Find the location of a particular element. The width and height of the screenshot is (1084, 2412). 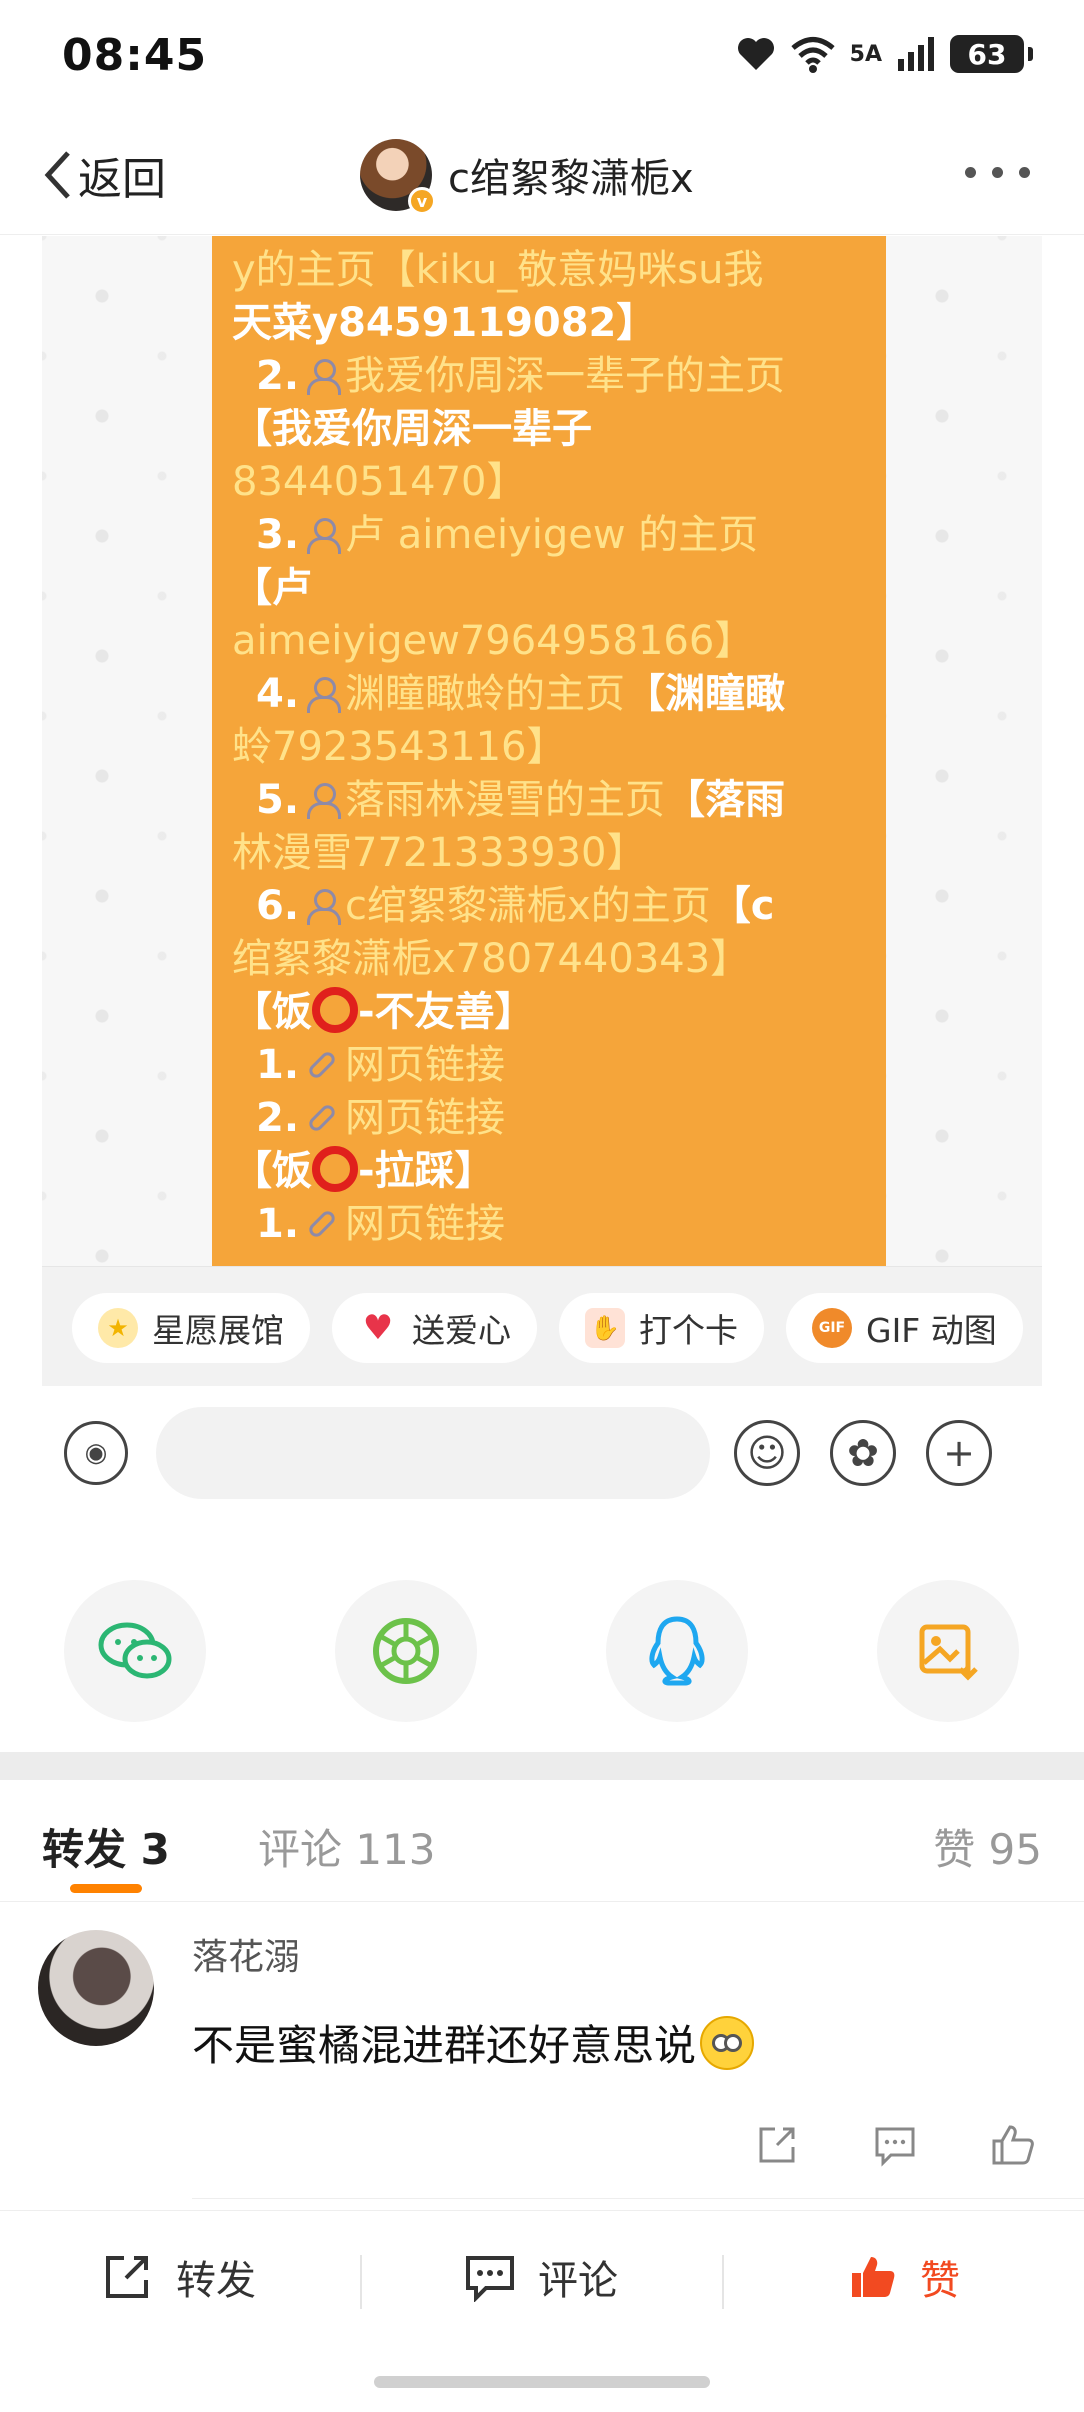

chip-send-love: ♥ 送爱心 is located at coordinates (434, 1328).